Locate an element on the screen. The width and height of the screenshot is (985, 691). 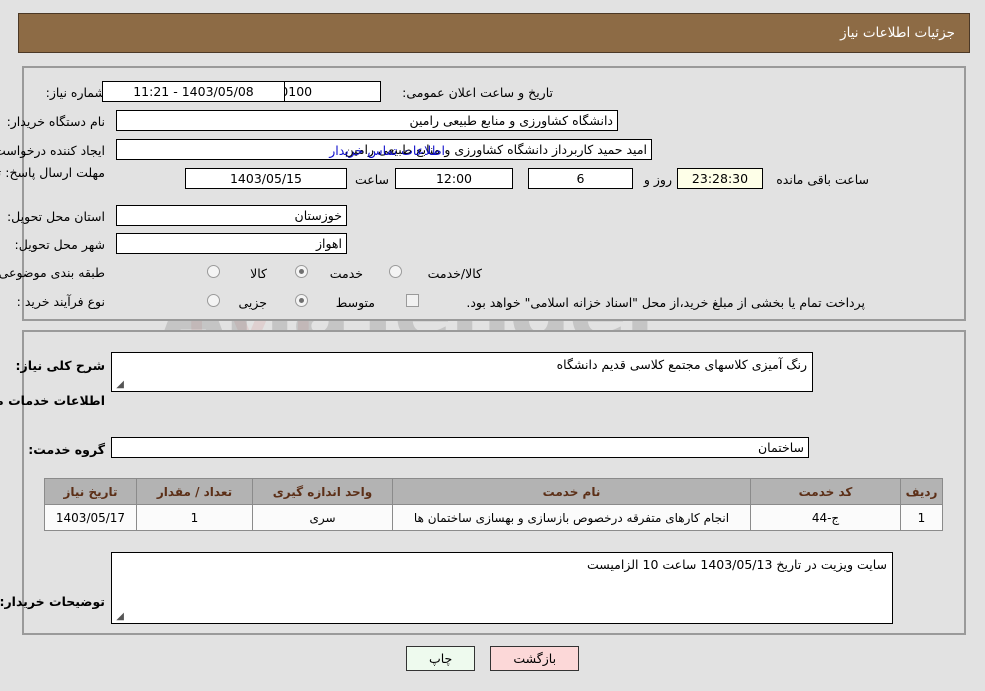
radio-category-kala-khedmat-label: کالا/خدمت is located at coordinates (454, 273).